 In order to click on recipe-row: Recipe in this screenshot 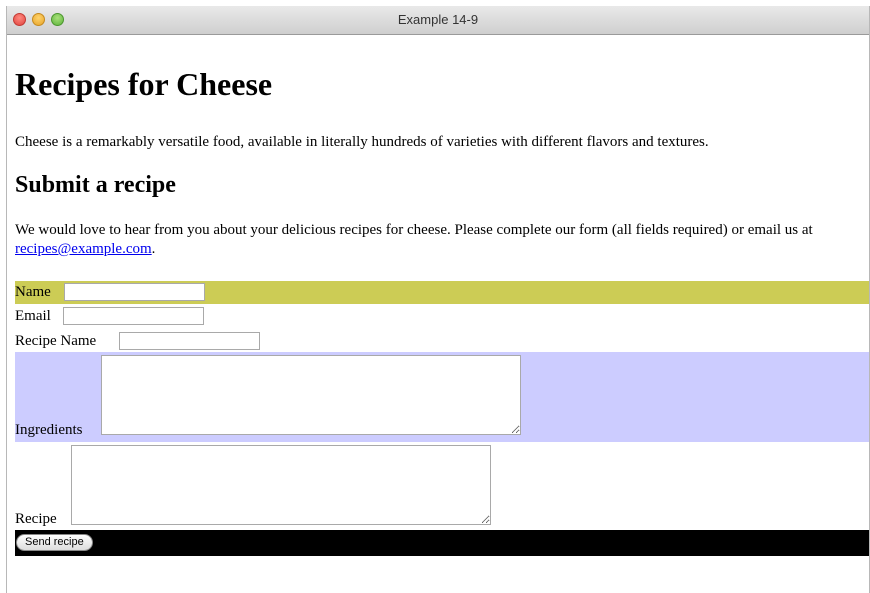, I will do `click(442, 486)`.